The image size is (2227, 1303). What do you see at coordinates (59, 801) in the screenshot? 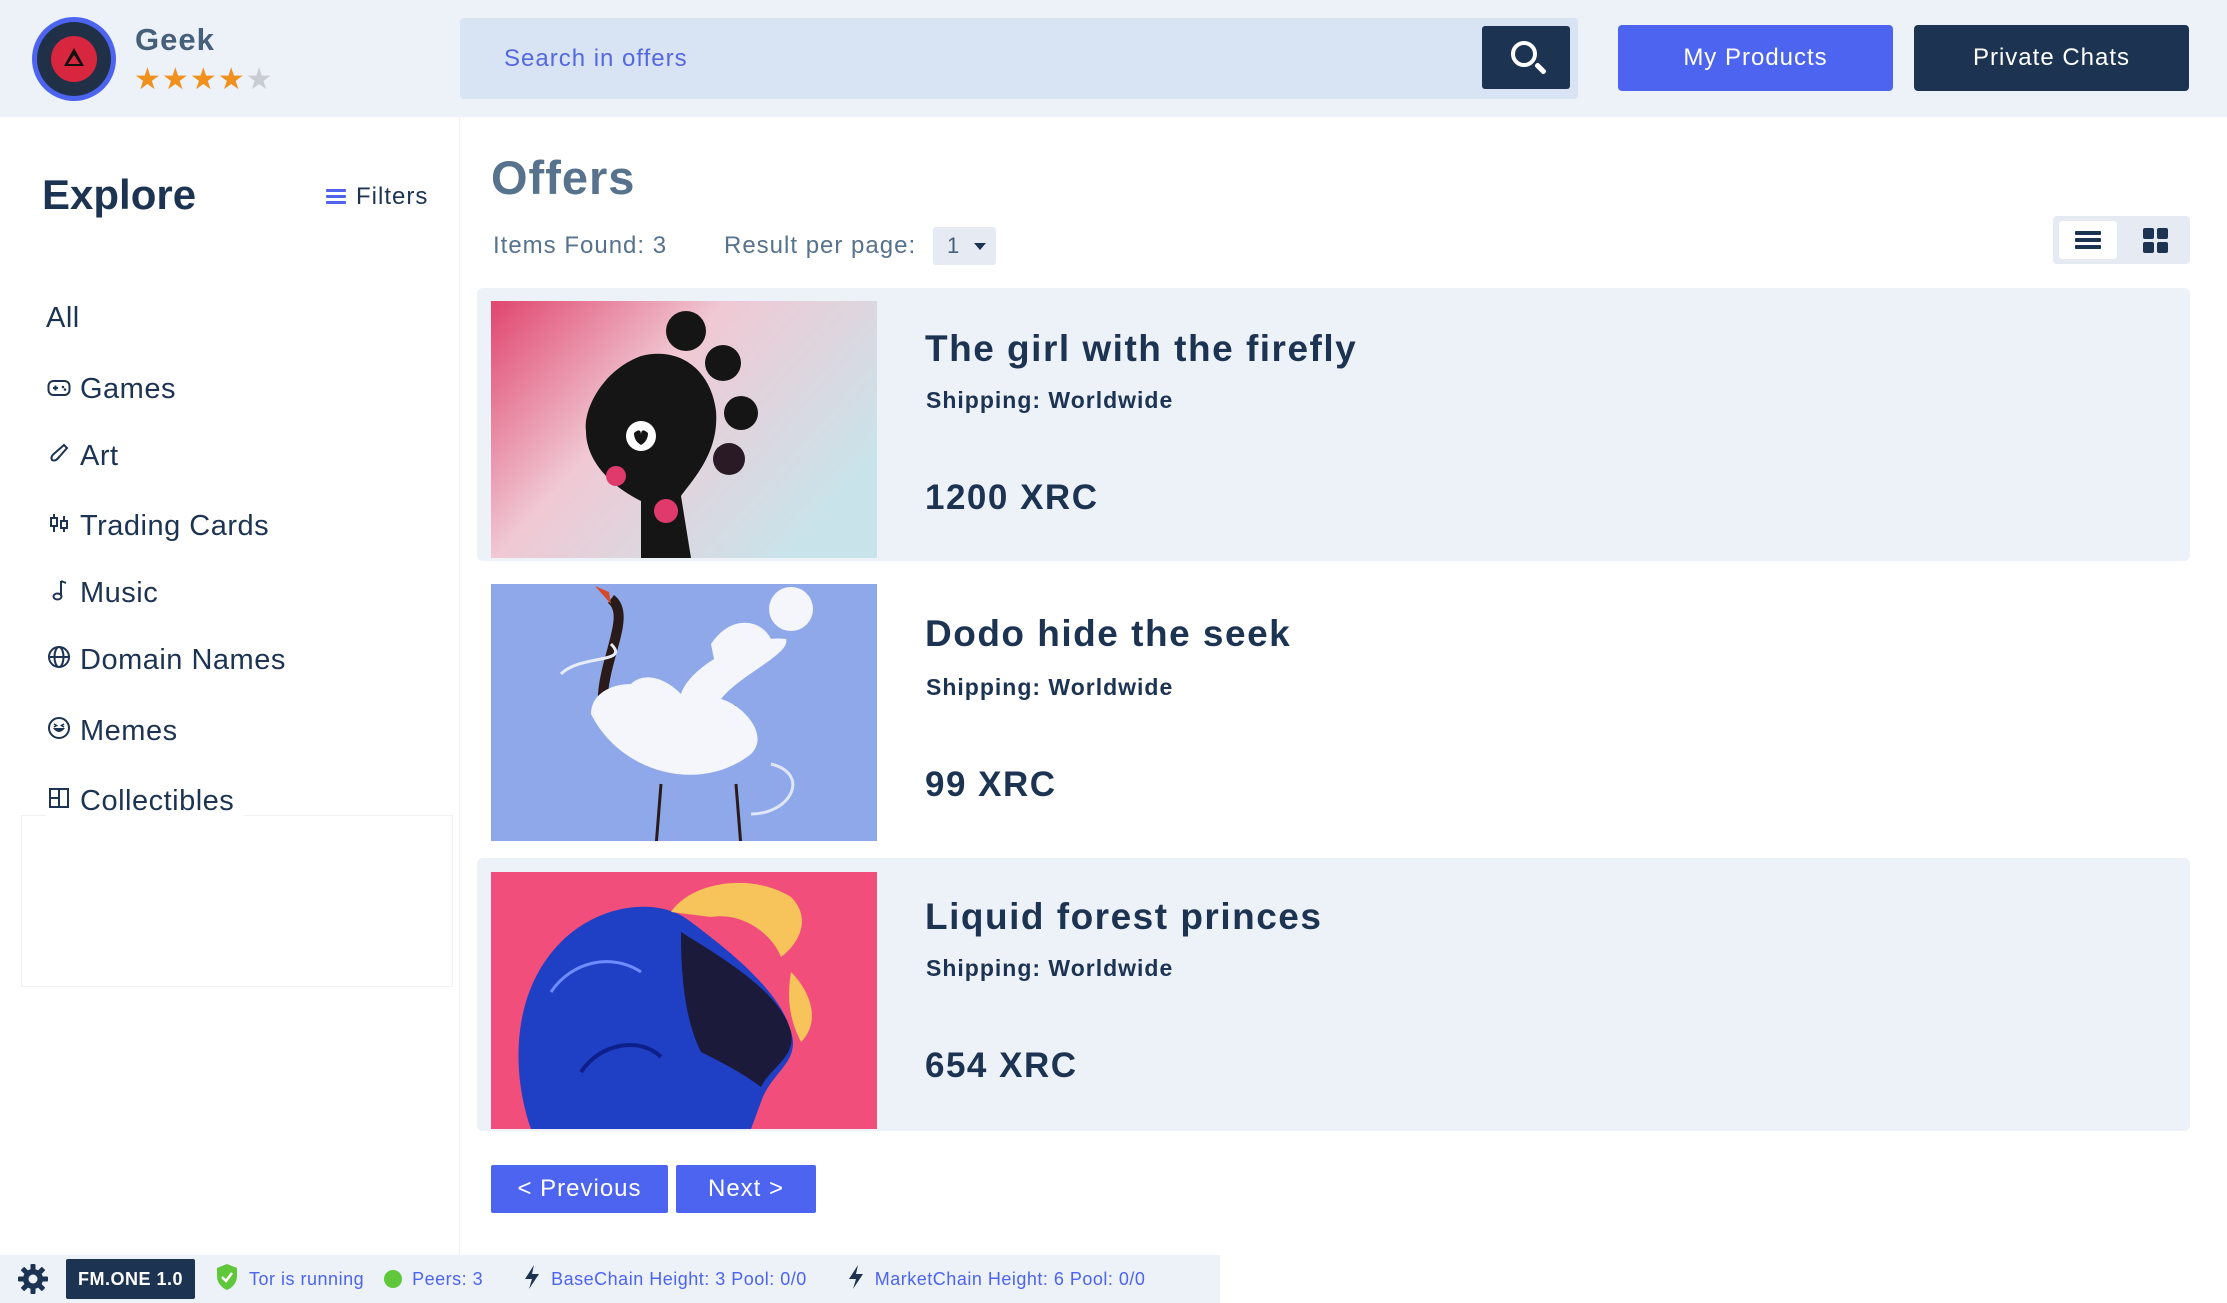
I see `grid-box-icon` at bounding box center [59, 801].